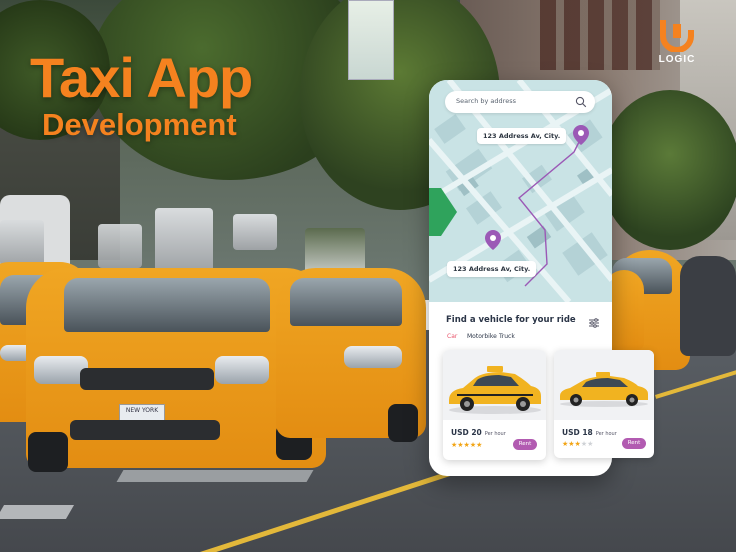 The image size is (736, 552). I want to click on dropoff-address-label: 123 Address Av, City., so click(492, 269).